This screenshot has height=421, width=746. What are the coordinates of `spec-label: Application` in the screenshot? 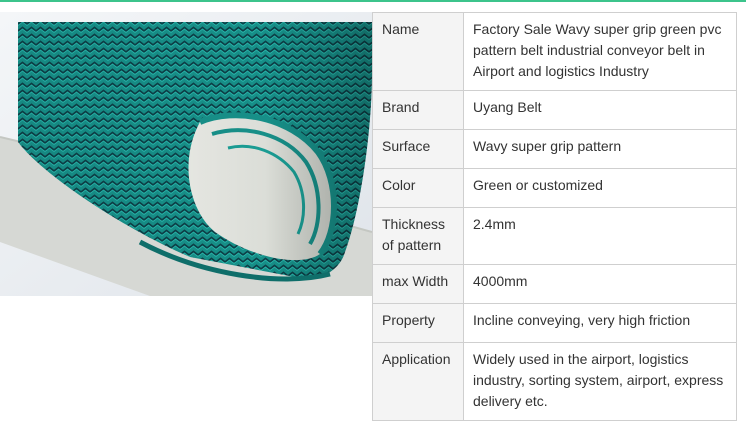 It's located at (418, 381).